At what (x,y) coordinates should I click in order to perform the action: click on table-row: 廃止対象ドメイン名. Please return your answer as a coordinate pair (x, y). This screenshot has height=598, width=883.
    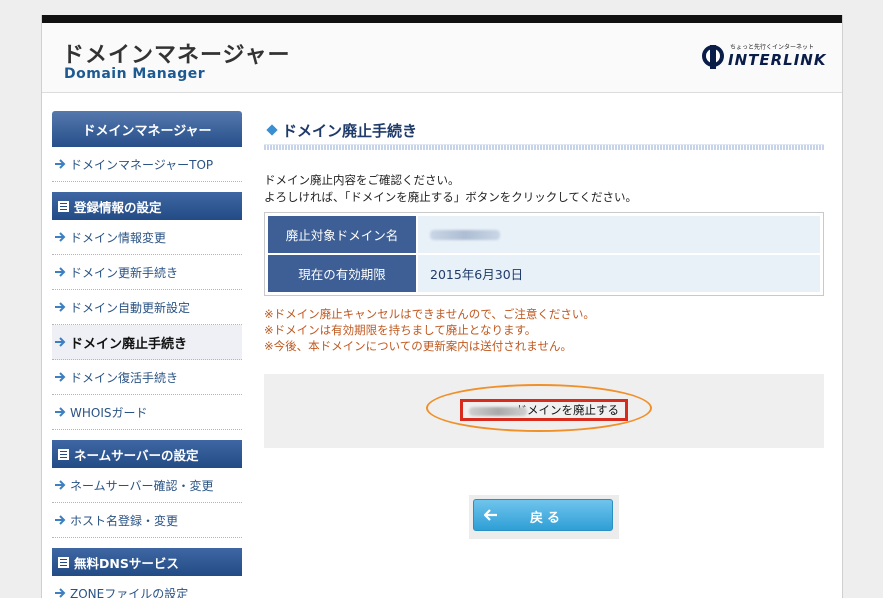
    Looking at the image, I should click on (544, 234).